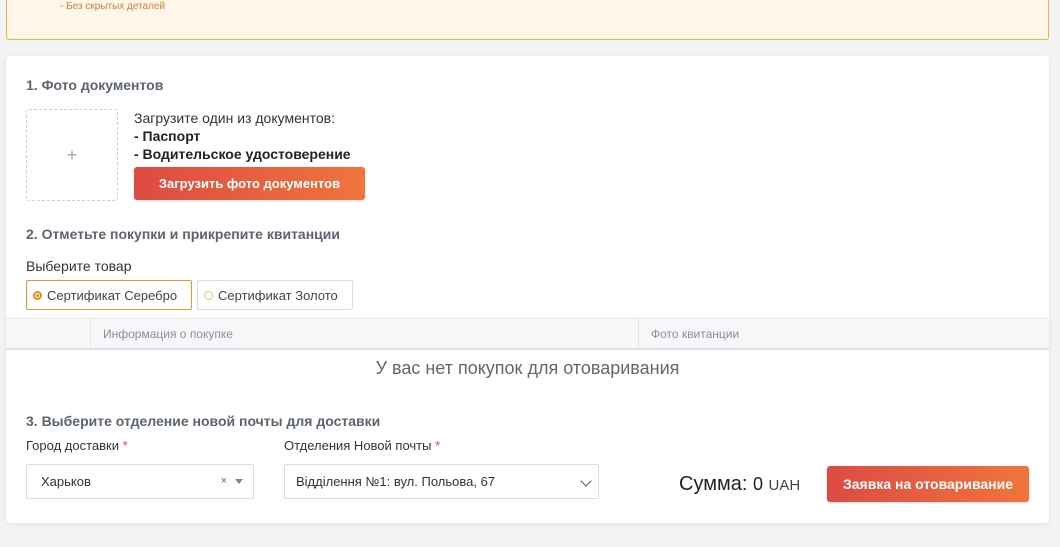  I want to click on option-silver-certificate: Сертификат Серебро, so click(109, 295).